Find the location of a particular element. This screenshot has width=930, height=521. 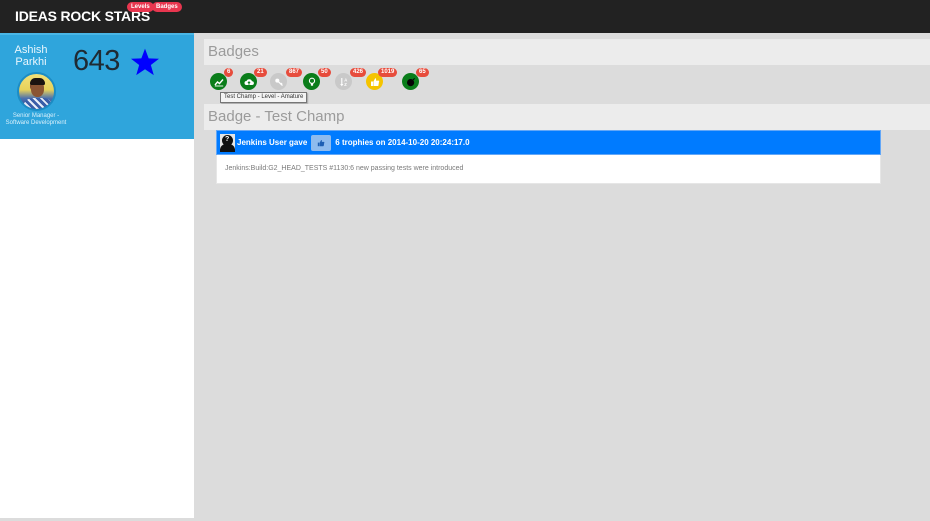

badge-list: 6 21 867 50 AZ 426 1019 65 is located at coordinates (408, 80).